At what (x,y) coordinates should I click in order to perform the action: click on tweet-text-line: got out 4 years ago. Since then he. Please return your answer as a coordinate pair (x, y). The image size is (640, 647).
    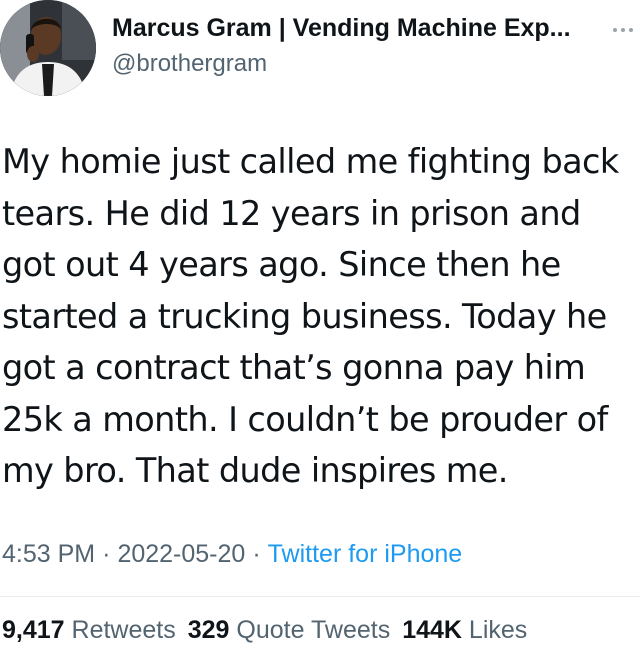
    Looking at the image, I should click on (281, 264).